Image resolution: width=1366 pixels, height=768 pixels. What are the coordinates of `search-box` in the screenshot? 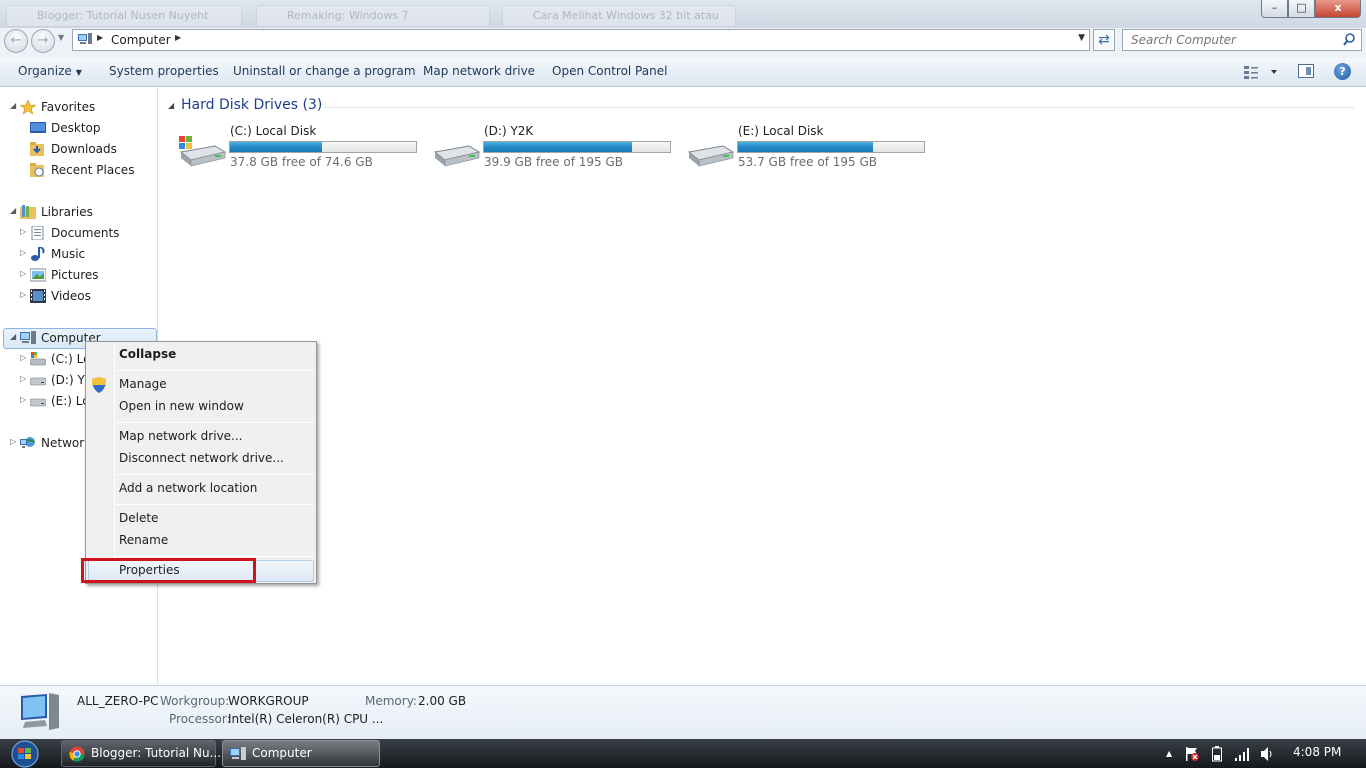 It's located at (1242, 40).